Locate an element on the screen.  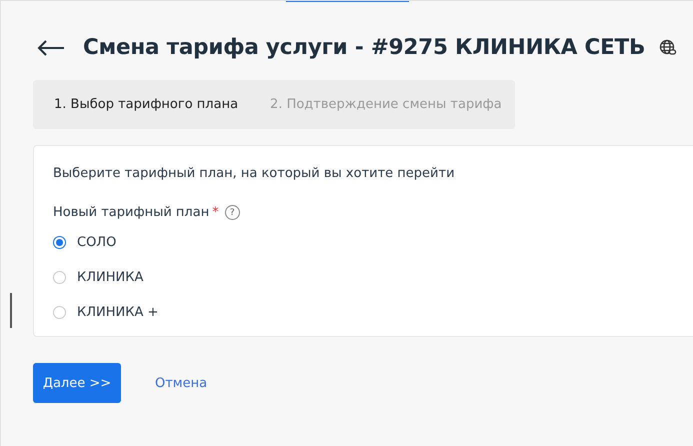
instruction-text: Выберите тарифный план, на который вы хотите перейти is located at coordinates (254, 173).